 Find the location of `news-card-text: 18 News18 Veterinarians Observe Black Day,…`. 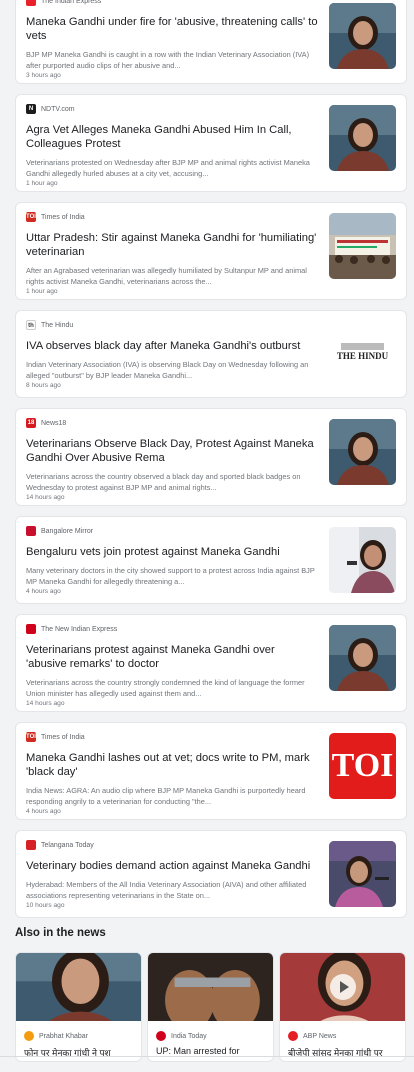

news-card-text: 18 News18 Veterinarians Observe Black Day,… is located at coordinates (172, 459).